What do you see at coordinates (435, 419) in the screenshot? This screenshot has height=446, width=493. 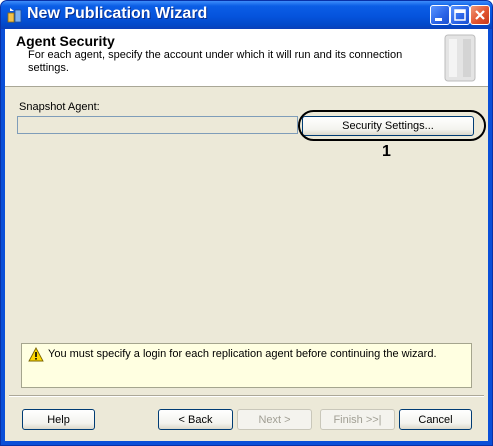 I see `cancel-button: Cancel` at bounding box center [435, 419].